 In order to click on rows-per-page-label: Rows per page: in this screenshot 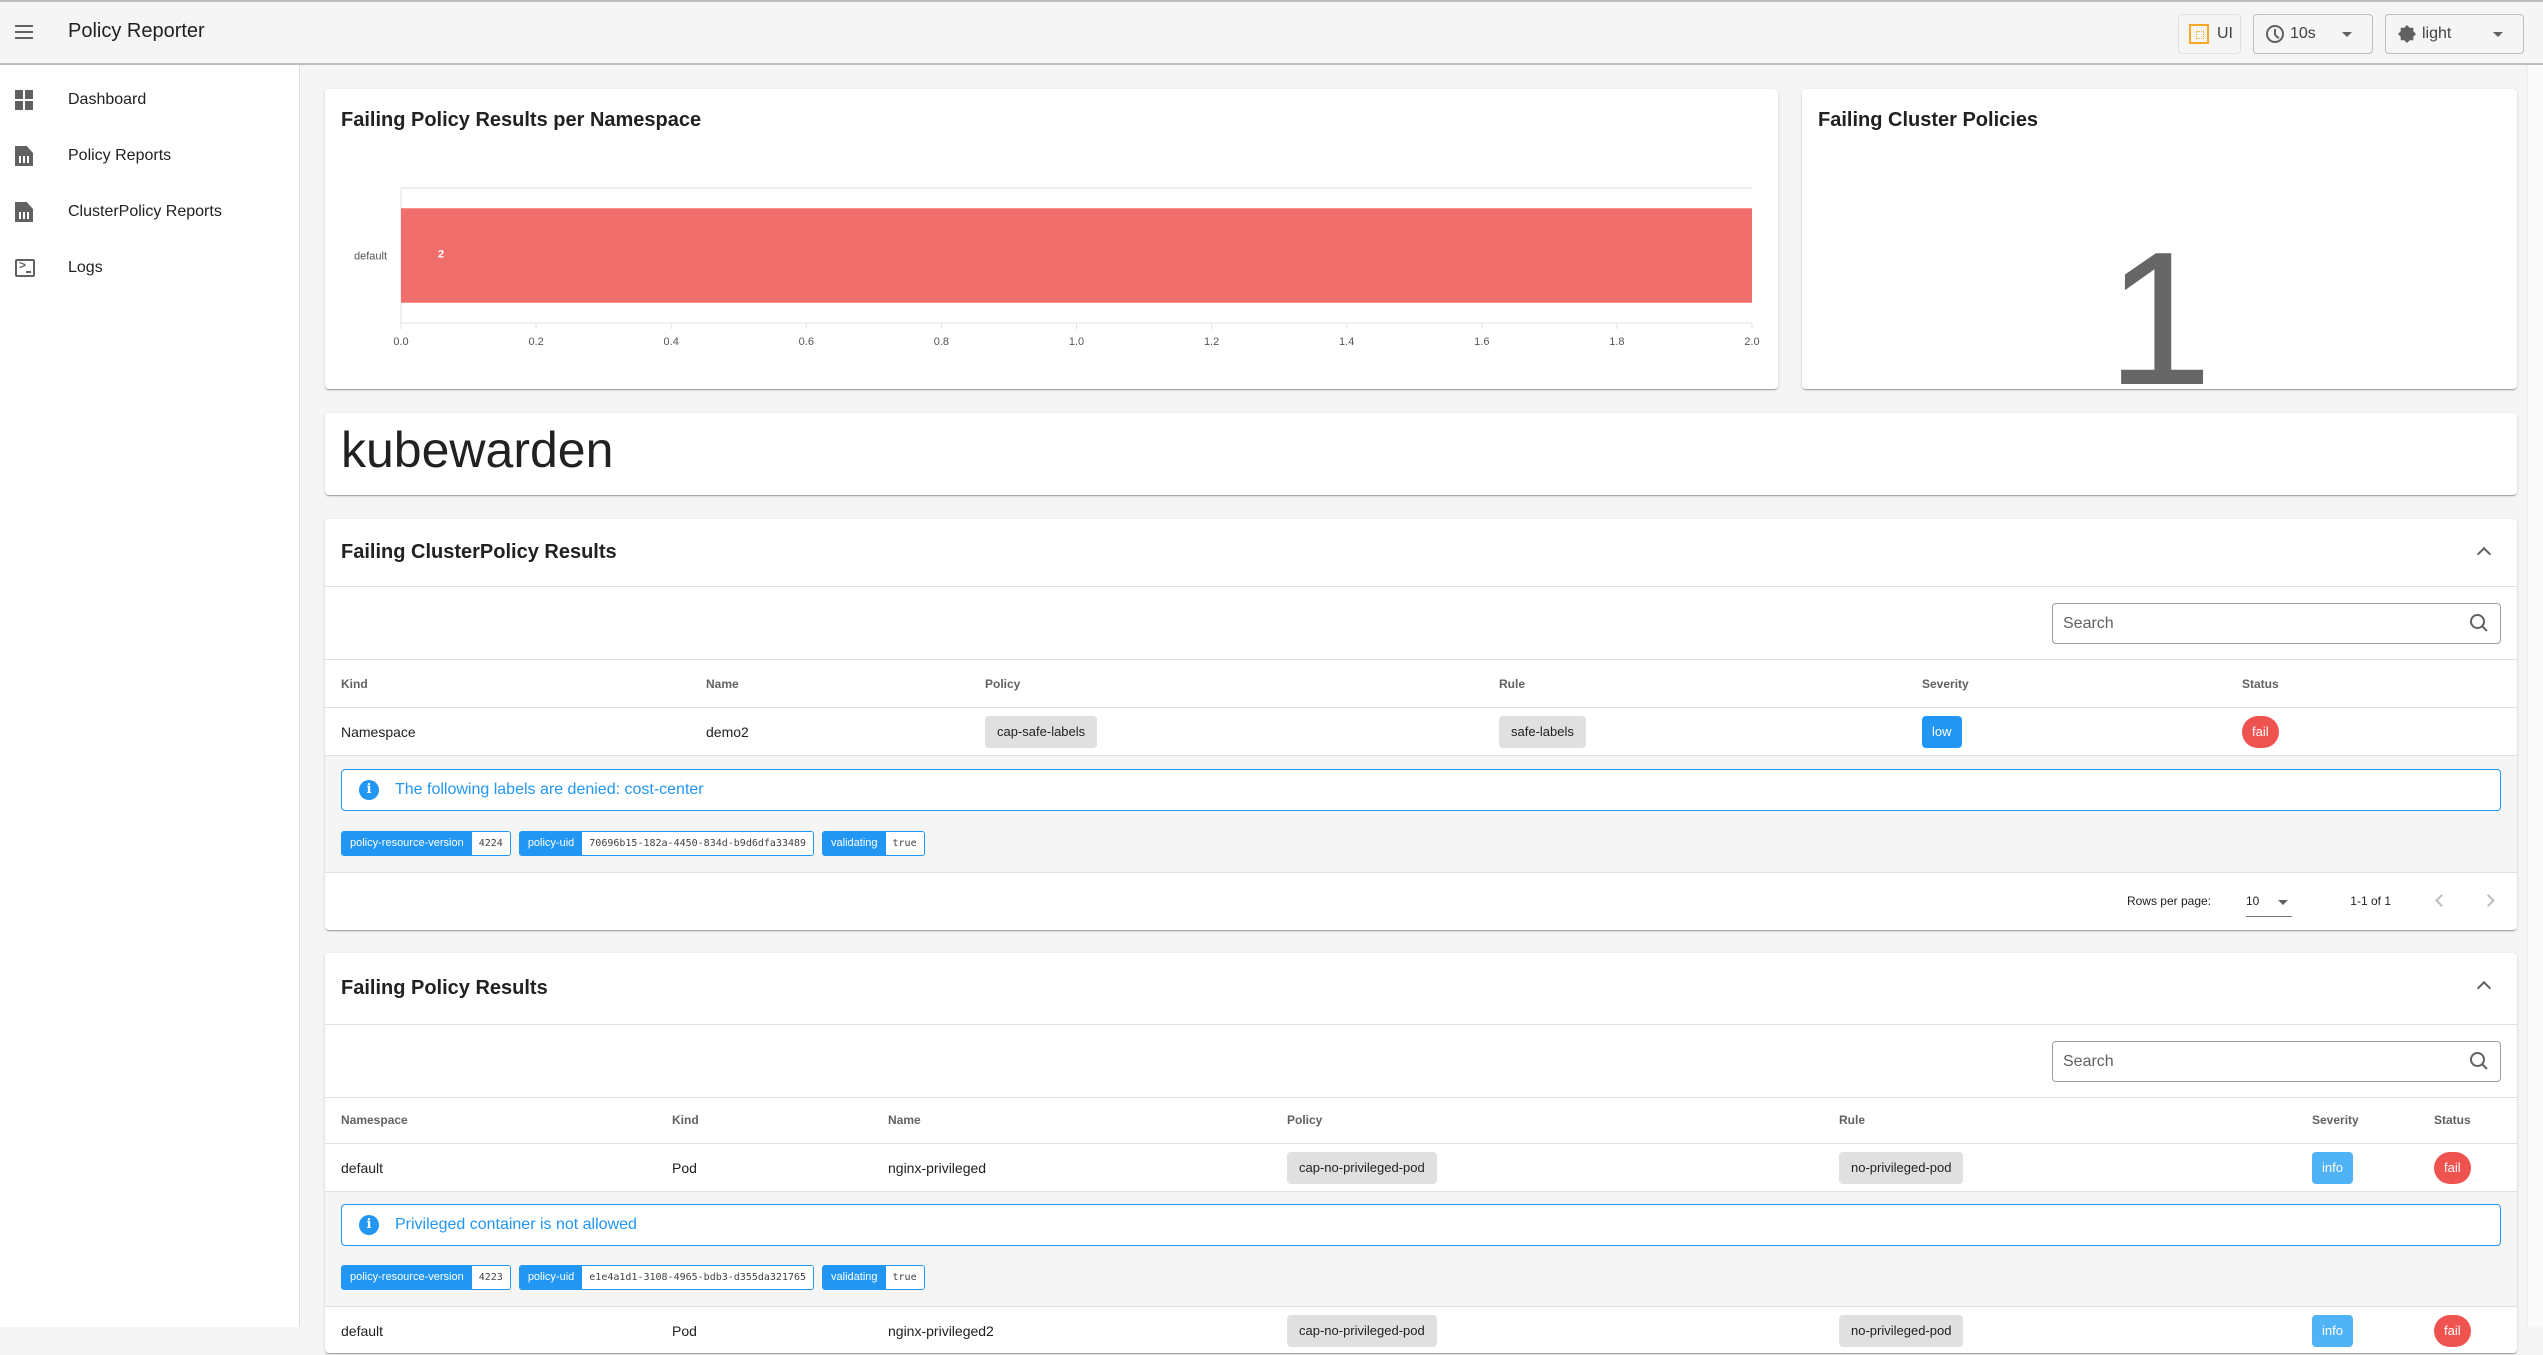, I will do `click(2168, 901)`.